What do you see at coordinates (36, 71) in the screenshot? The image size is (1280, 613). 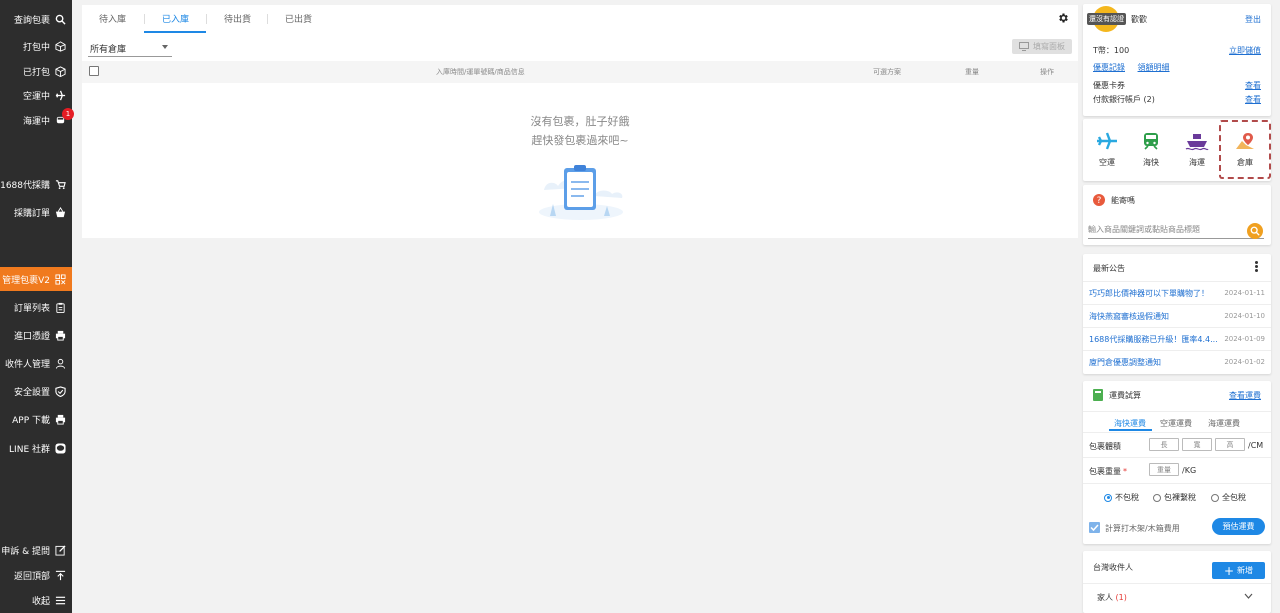 I see `sidebar-item-packed: 已打包` at bounding box center [36, 71].